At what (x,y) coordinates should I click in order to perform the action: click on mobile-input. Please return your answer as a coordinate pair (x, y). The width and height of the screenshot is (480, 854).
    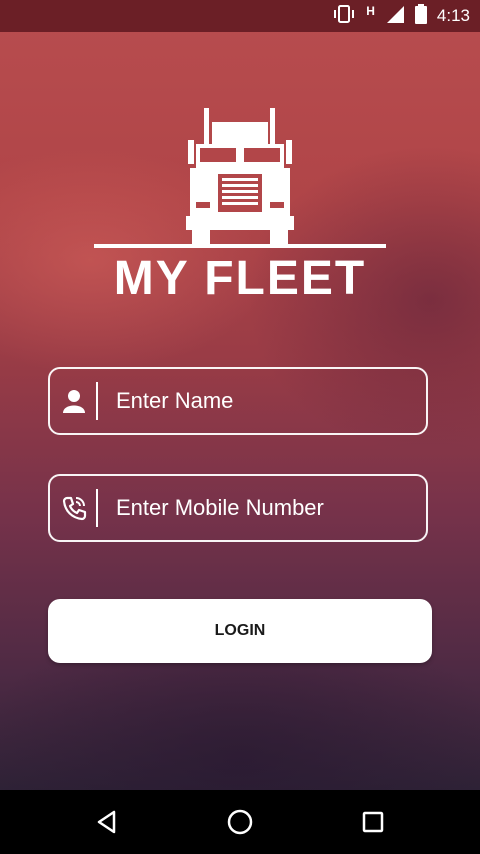
    Looking at the image, I should click on (262, 508).